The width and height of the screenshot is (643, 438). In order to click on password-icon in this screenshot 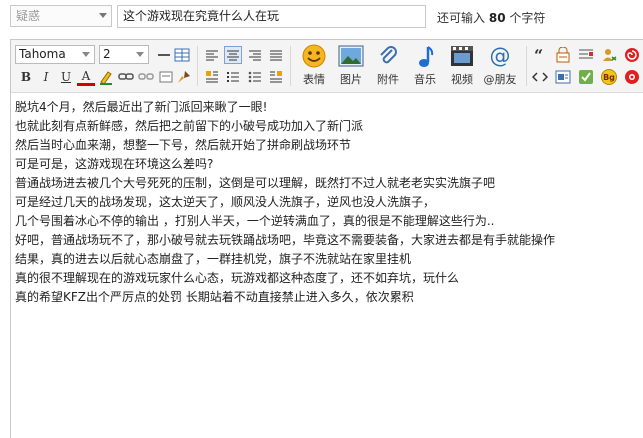, I will do `click(632, 77)`.